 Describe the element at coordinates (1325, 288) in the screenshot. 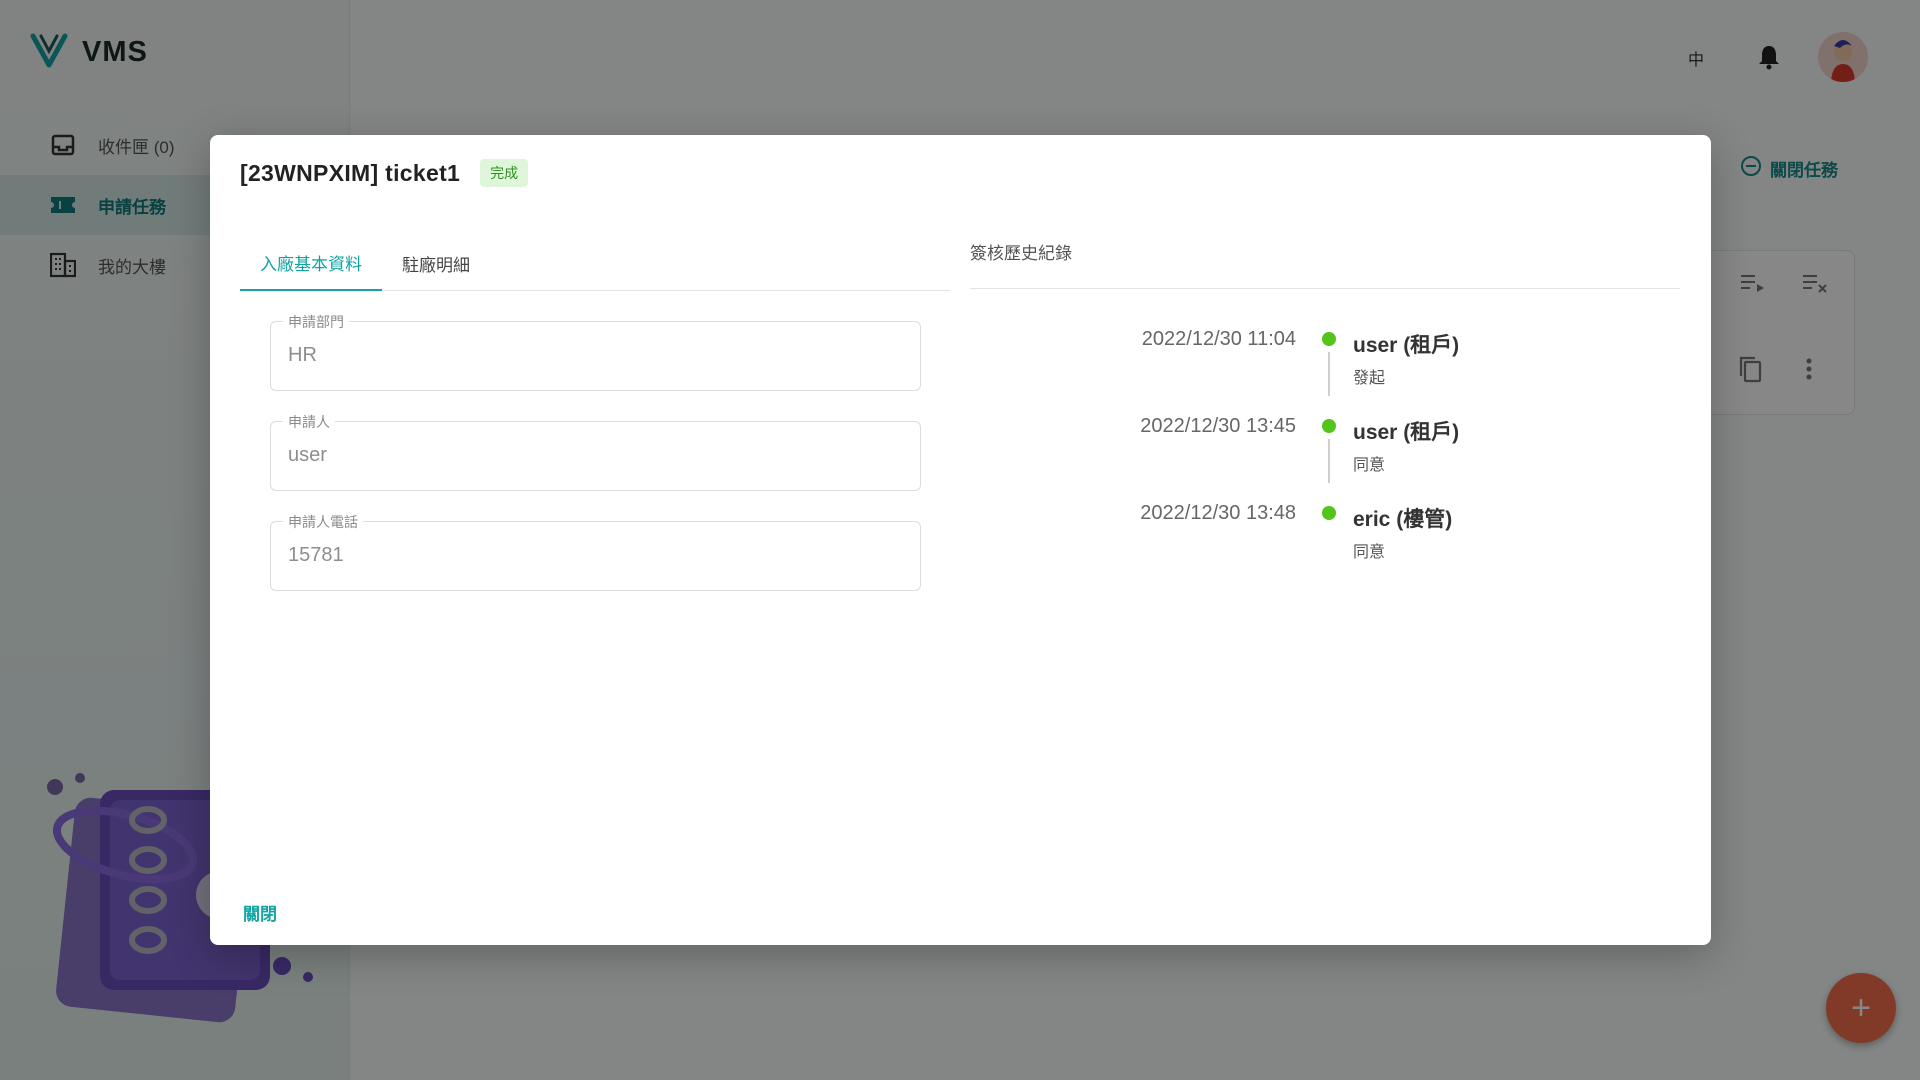

I see `divider` at that location.